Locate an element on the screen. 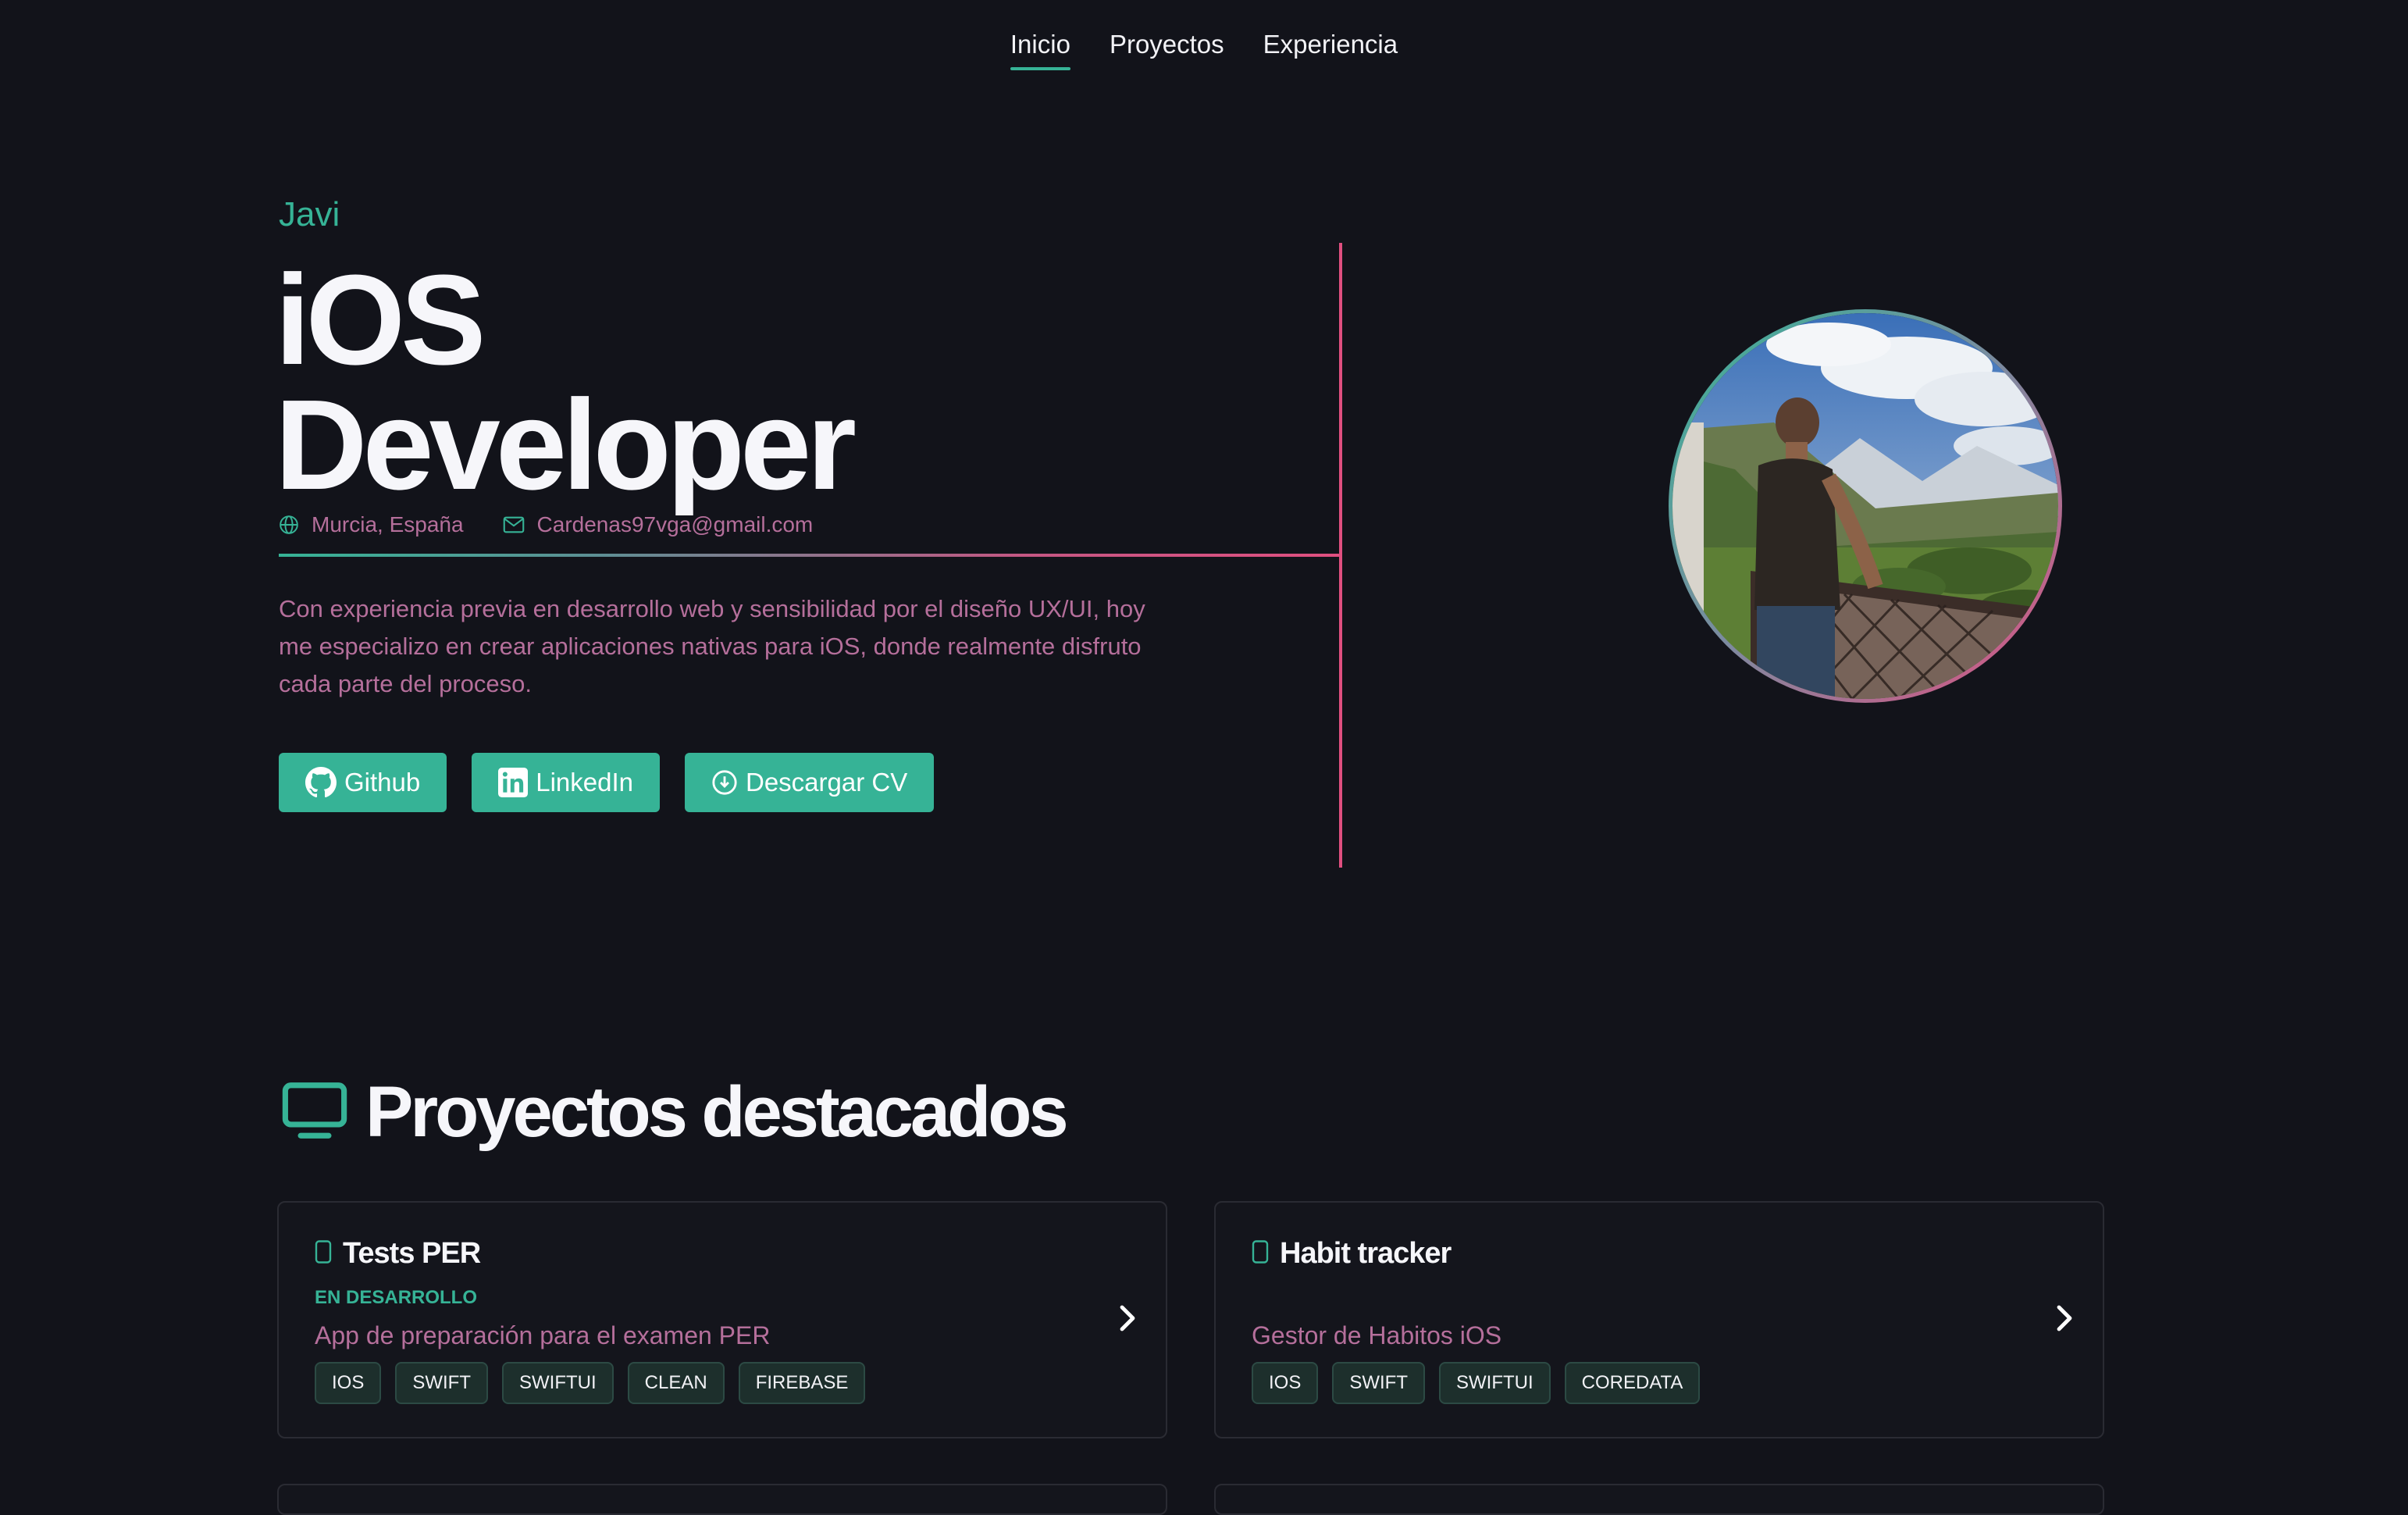 This screenshot has width=2408, height=1515. nav-link-experiencia: Experiencia is located at coordinates (1330, 50).